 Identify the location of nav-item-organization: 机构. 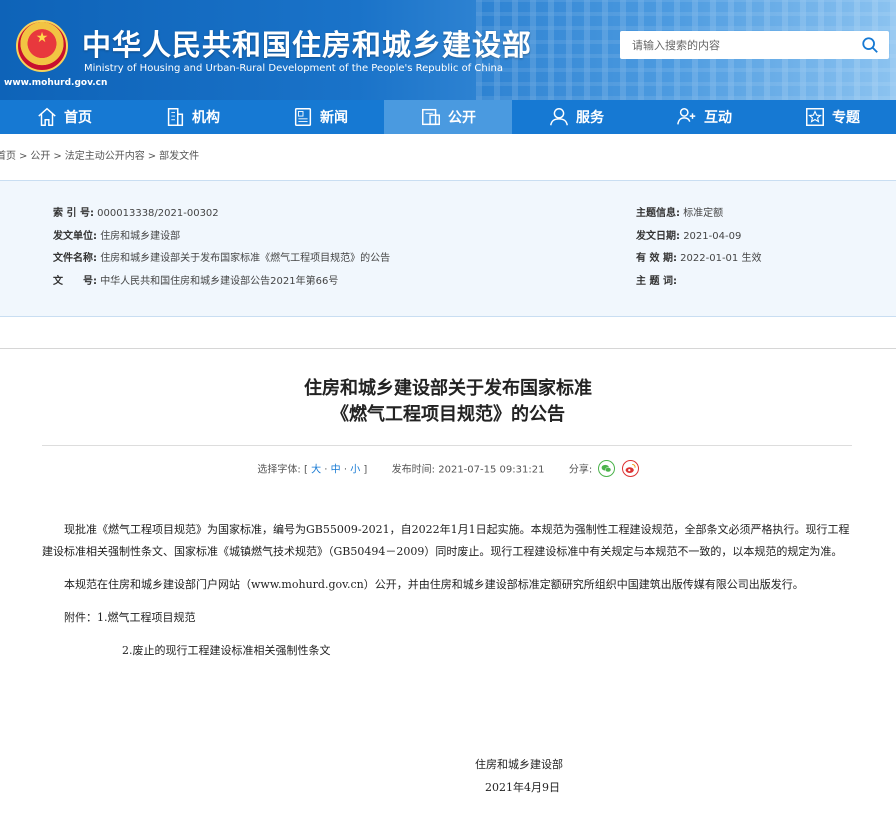
(192, 117).